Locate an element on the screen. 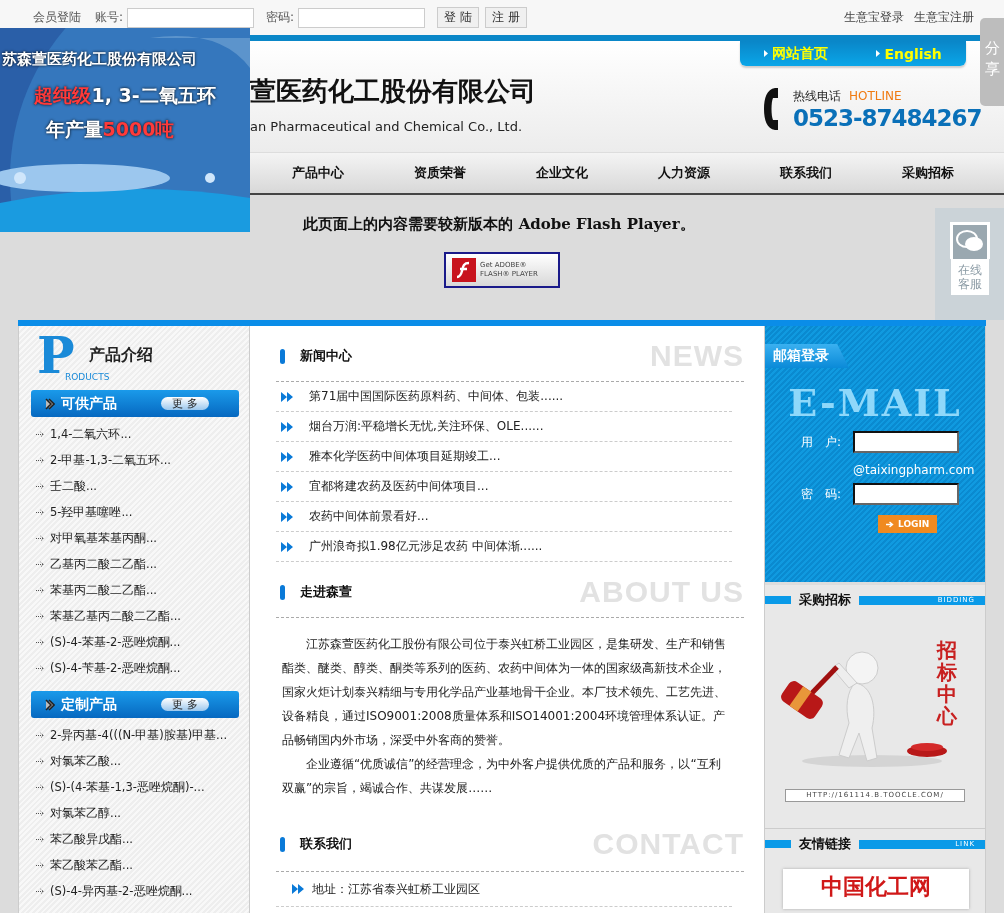 This screenshot has width=1004, height=913. account-field is located at coordinates (191, 17).